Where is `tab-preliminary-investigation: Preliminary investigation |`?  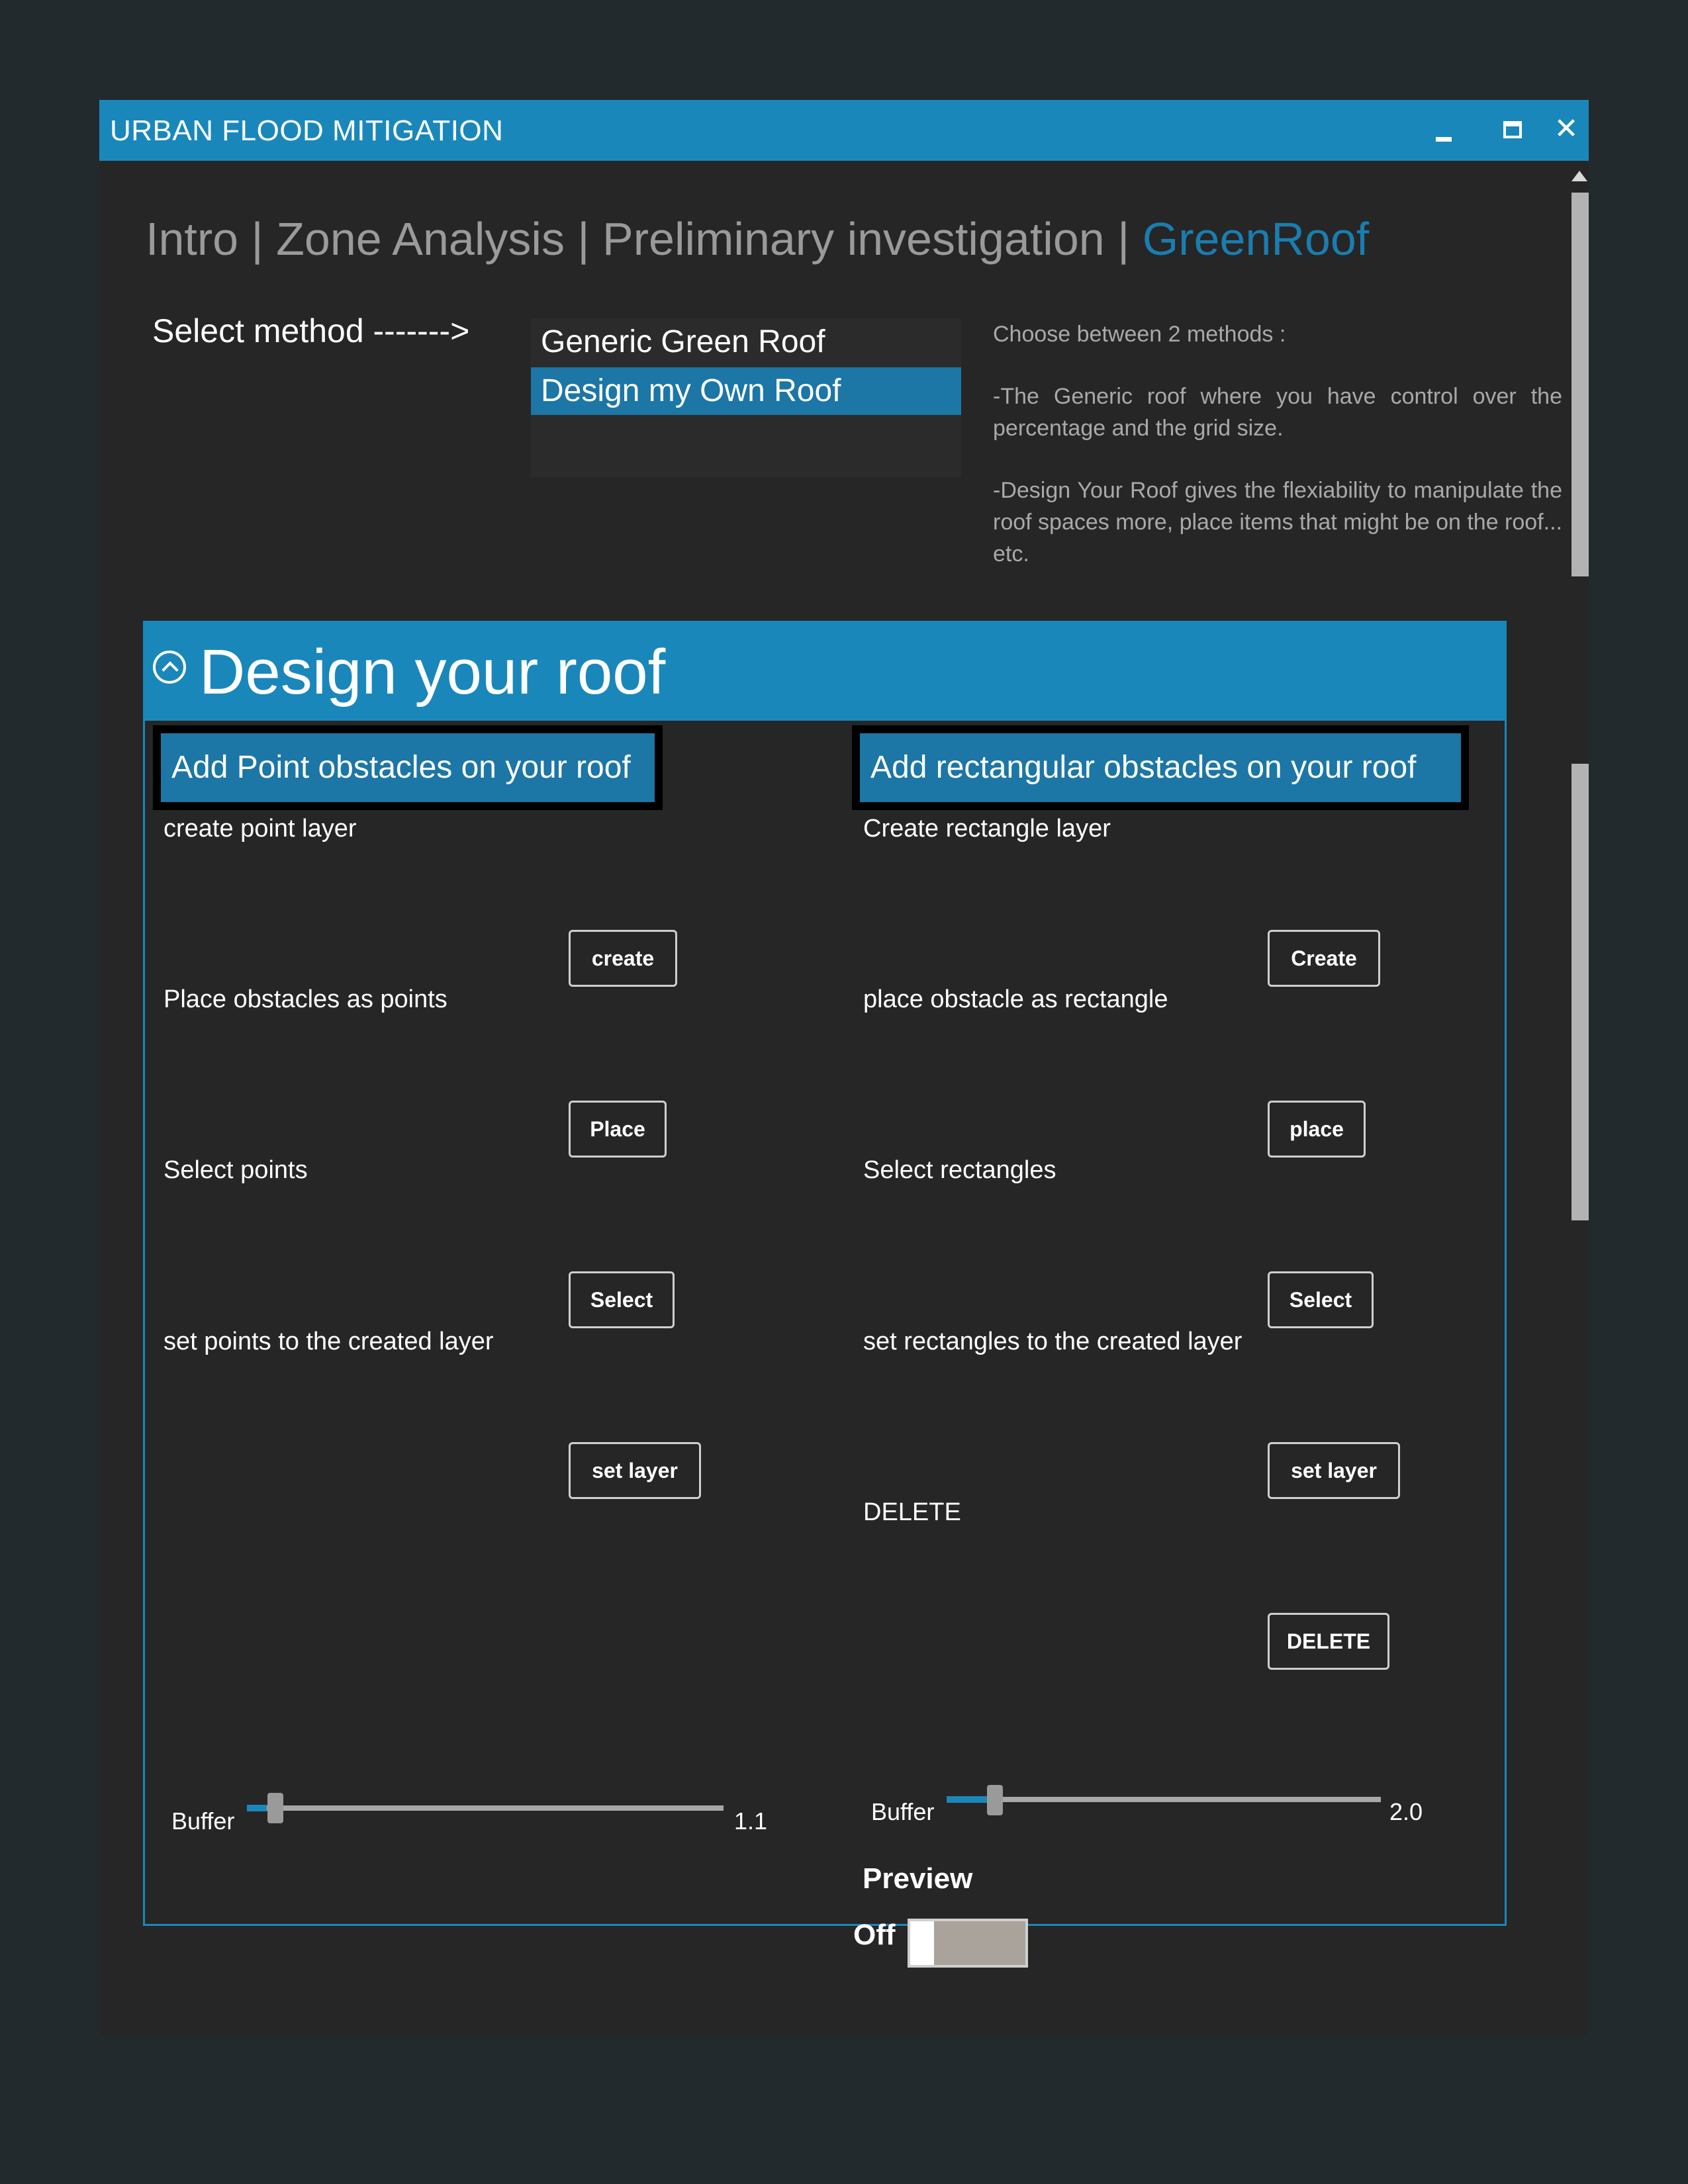
tab-preliminary-investigation: Preliminary investigation | is located at coordinates (865, 239).